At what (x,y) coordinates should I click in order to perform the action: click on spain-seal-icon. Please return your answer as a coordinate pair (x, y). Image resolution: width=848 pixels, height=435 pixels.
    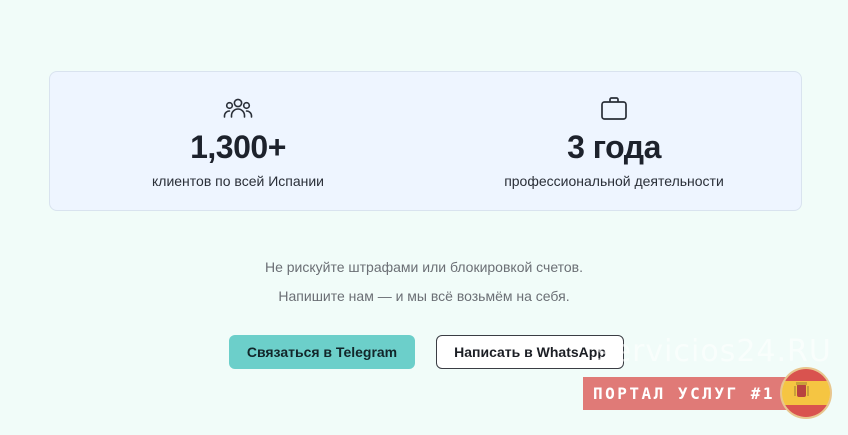
    Looking at the image, I should click on (806, 393).